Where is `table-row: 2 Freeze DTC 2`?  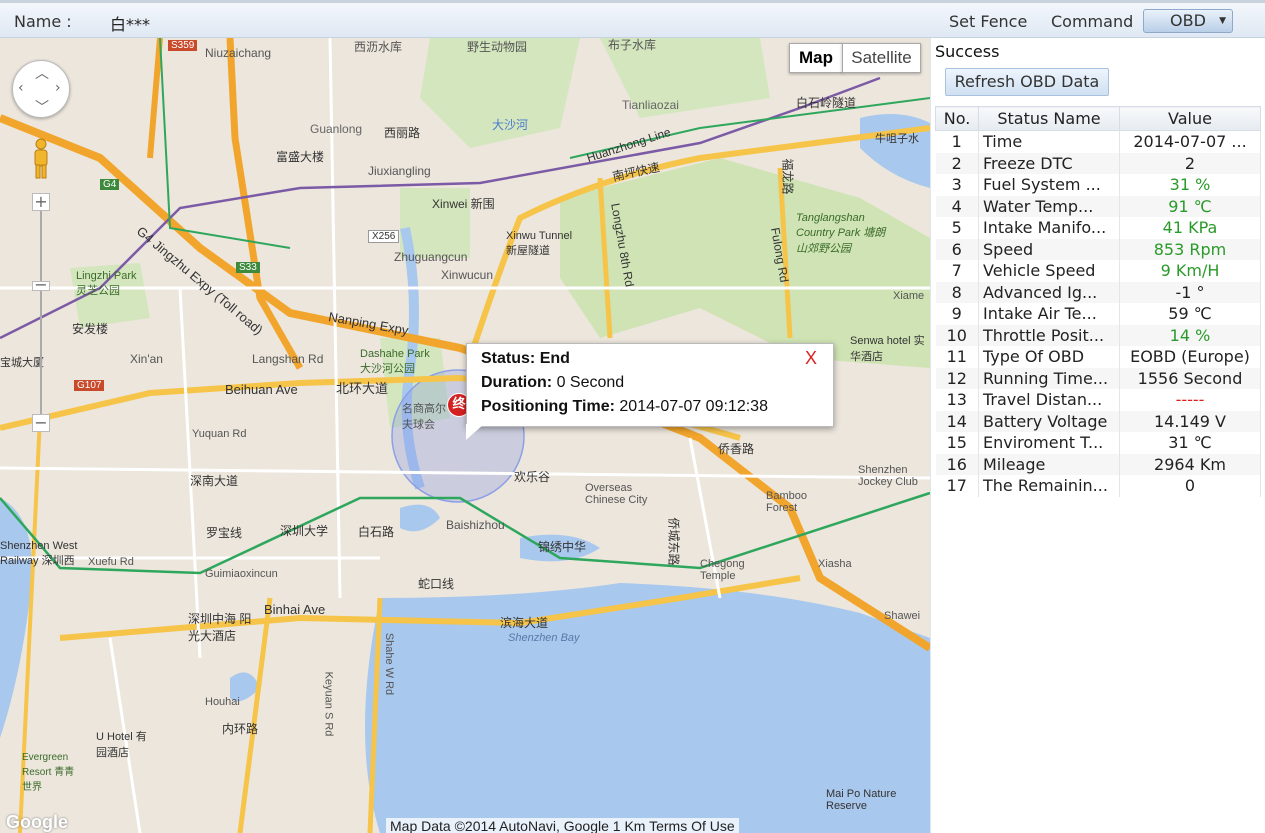
table-row: 2 Freeze DTC 2 is located at coordinates (1098, 163).